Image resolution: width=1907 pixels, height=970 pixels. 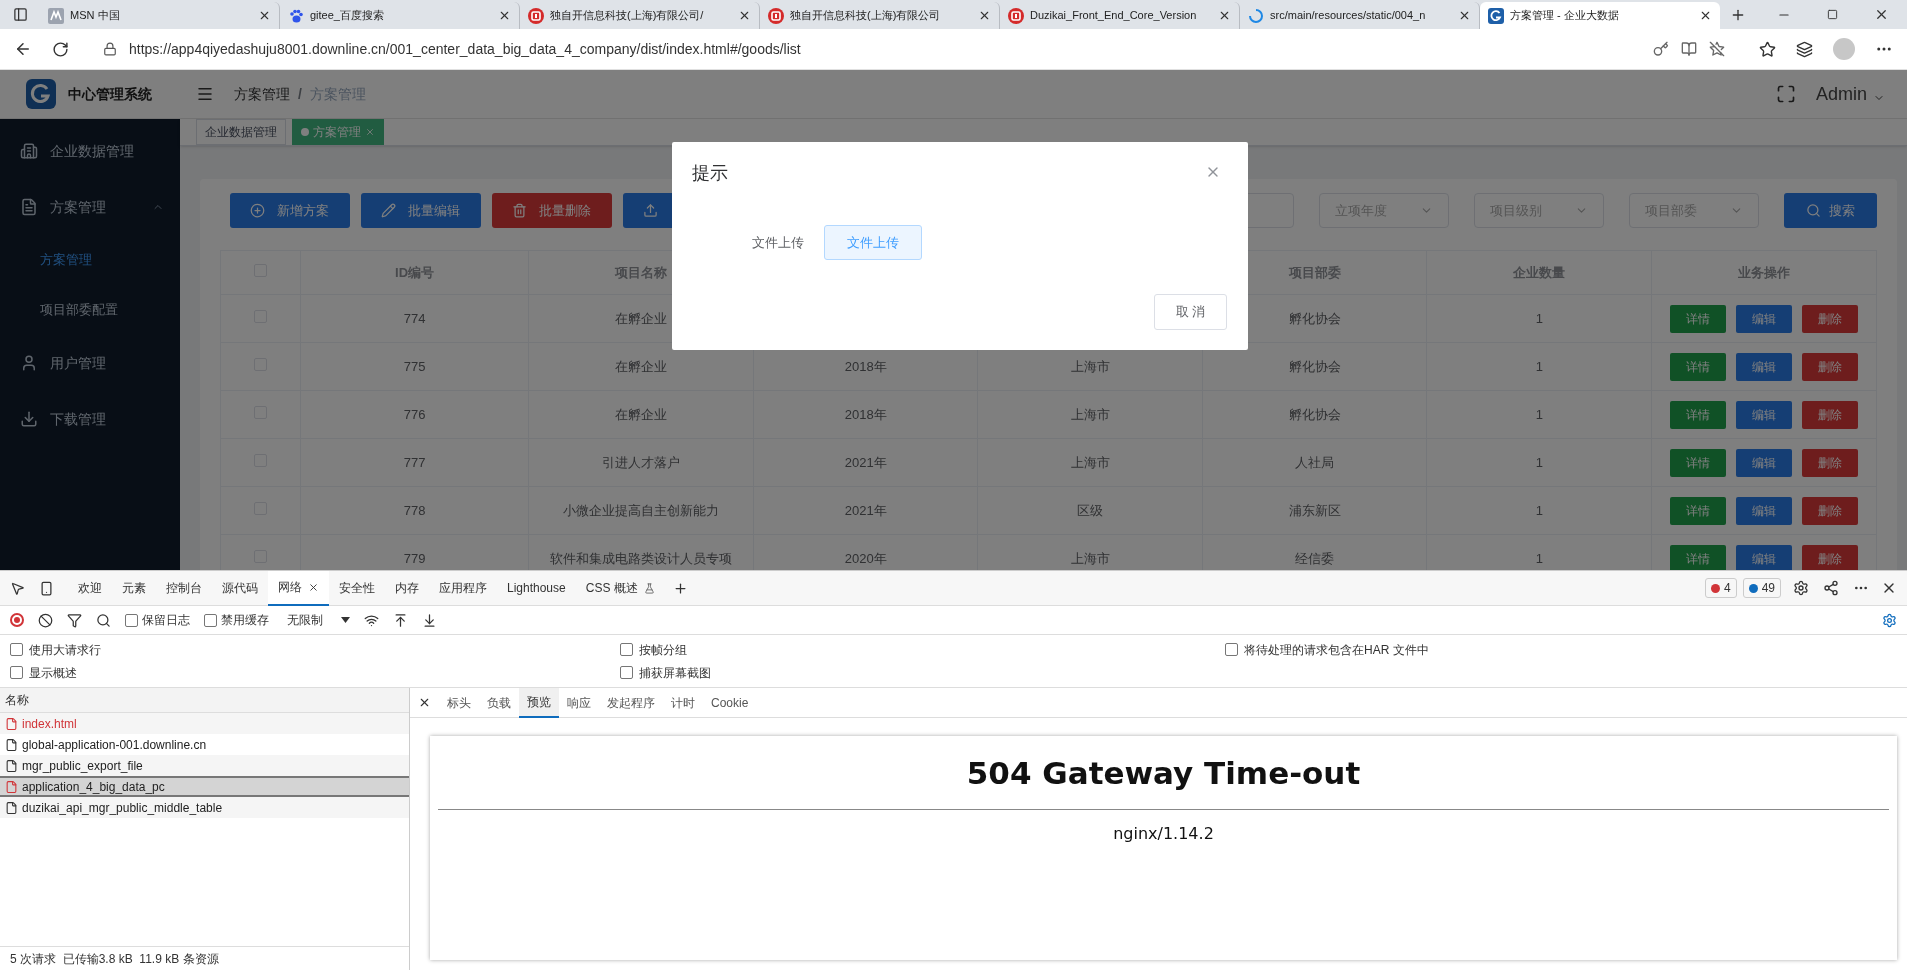 I want to click on browser-tab: 方案管理 - 企业大数据, so click(x=1600, y=15).